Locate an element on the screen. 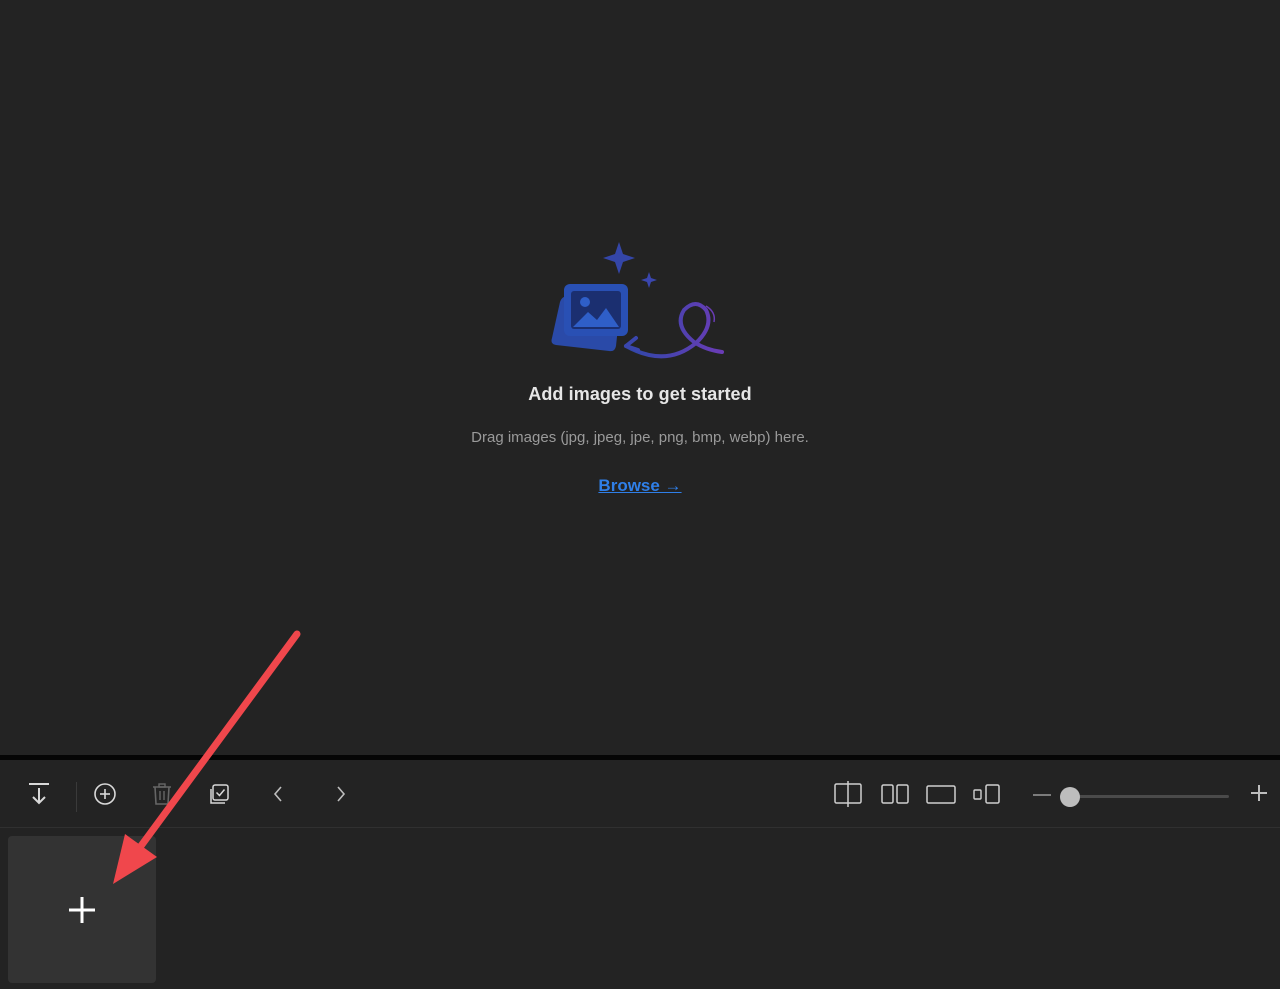  single-view-icon is located at coordinates (941, 794).